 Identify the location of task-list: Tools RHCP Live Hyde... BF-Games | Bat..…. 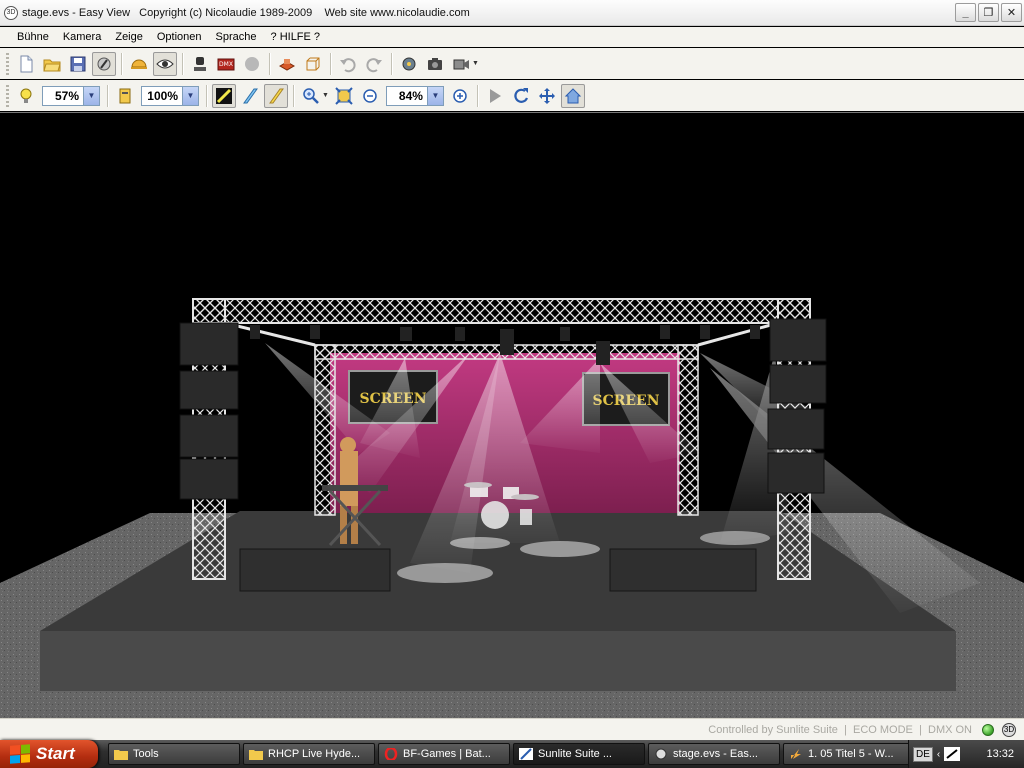
(511, 754).